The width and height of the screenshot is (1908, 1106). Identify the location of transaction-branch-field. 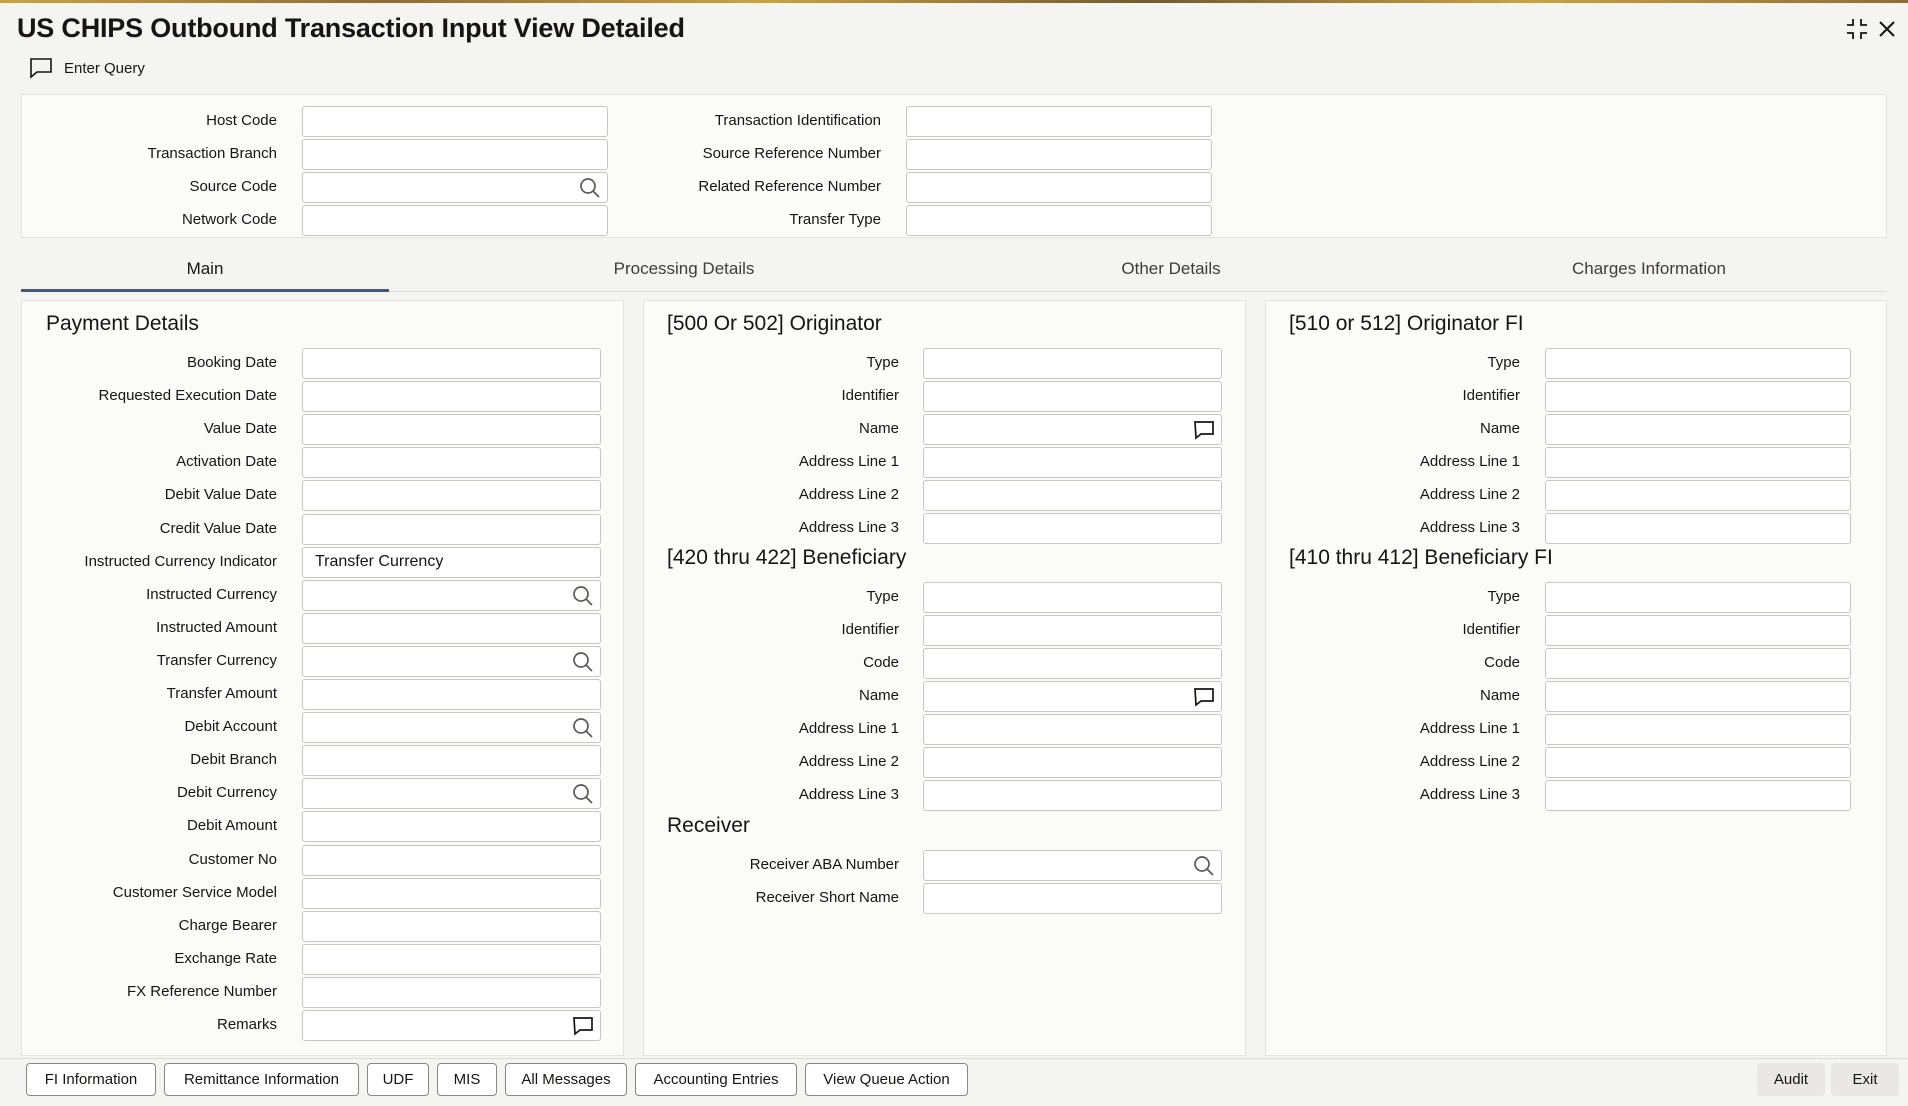
(455, 154).